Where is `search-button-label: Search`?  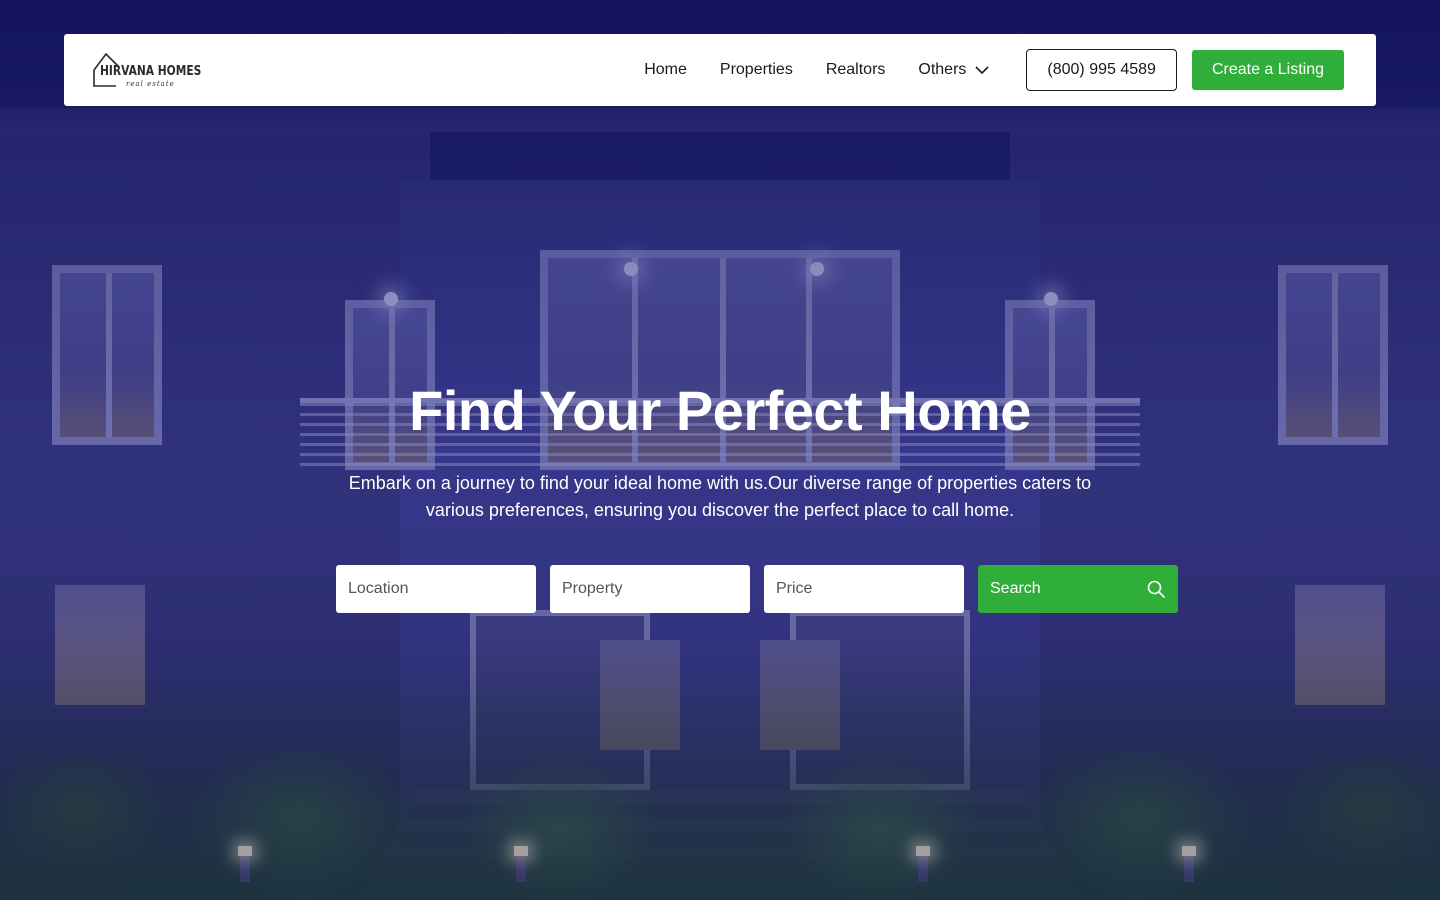 search-button-label: Search is located at coordinates (1015, 588).